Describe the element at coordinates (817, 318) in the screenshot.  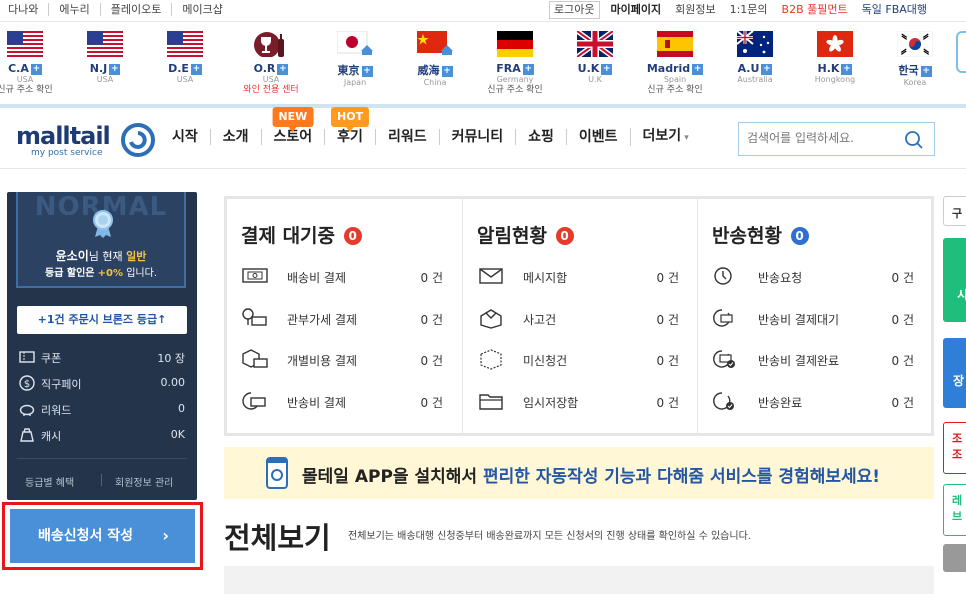
I see `status-row: 반송비 결제대기 0 건` at that location.